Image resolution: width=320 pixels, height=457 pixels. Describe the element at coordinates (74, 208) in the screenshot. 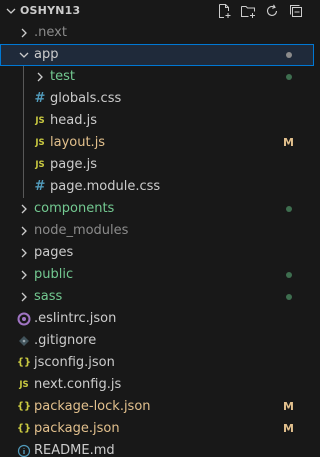

I see `folder-label: components` at that location.